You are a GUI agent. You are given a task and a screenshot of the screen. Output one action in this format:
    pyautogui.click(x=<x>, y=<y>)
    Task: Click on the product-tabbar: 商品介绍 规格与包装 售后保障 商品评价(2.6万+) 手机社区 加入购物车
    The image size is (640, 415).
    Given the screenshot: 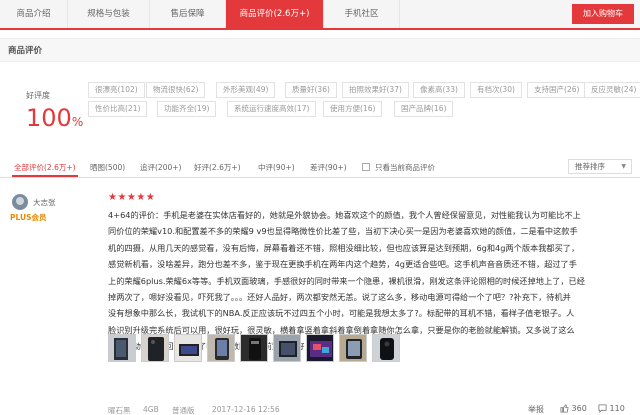 What is the action you would take?
    pyautogui.click(x=320, y=15)
    